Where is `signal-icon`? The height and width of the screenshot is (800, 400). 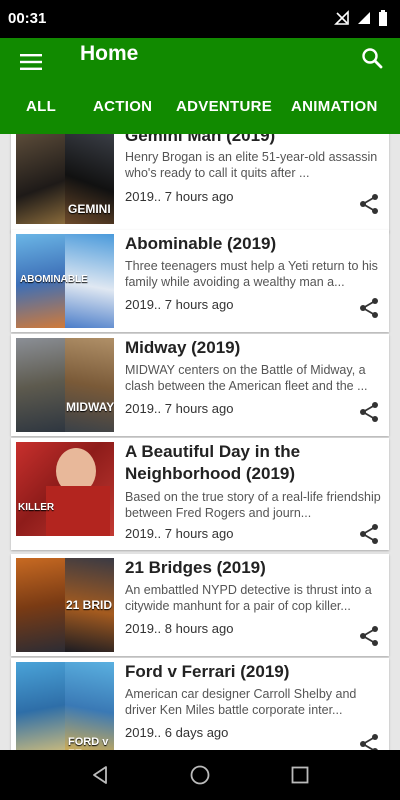 signal-icon is located at coordinates (364, 18).